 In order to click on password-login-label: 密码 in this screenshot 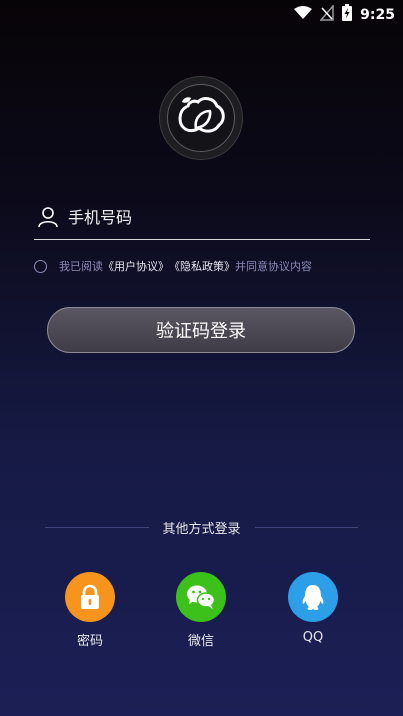, I will do `click(89, 641)`.